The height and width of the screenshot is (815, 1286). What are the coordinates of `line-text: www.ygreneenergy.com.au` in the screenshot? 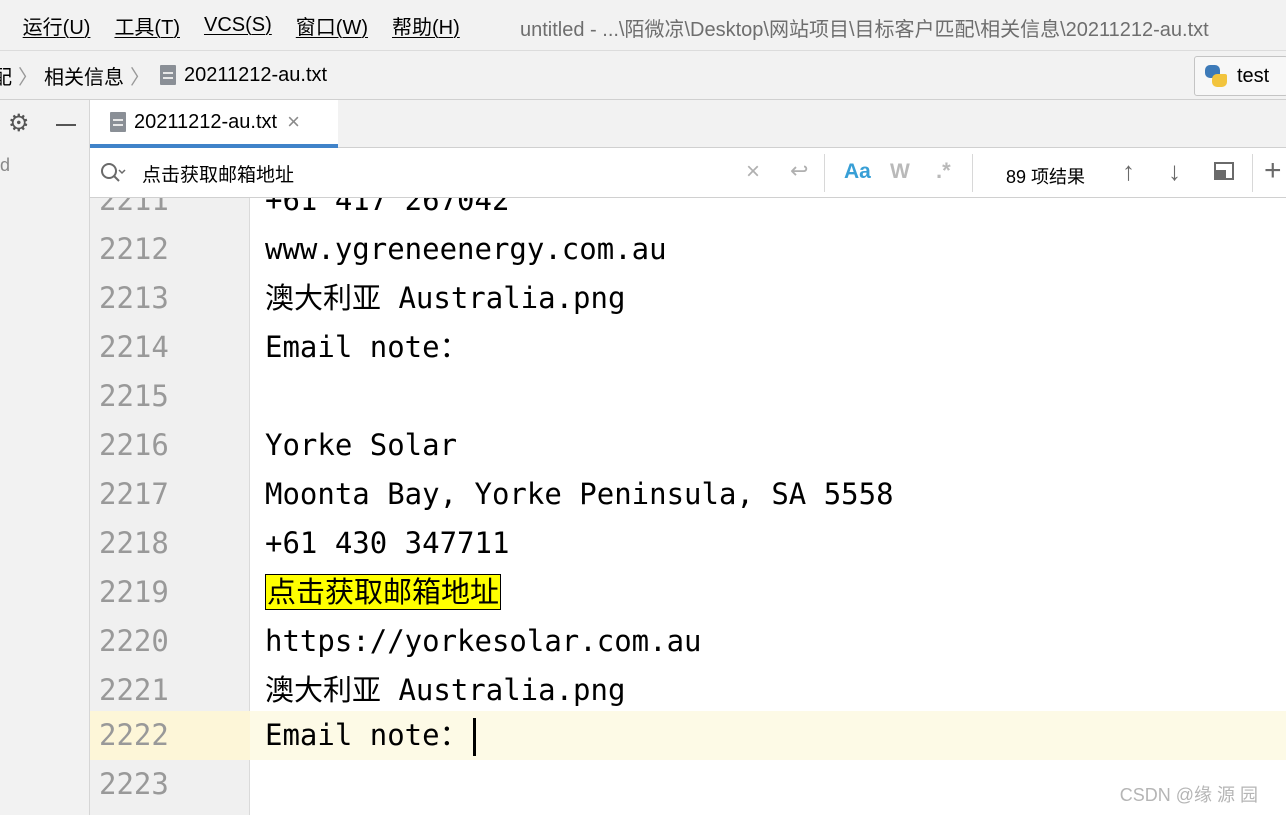 It's located at (466, 249).